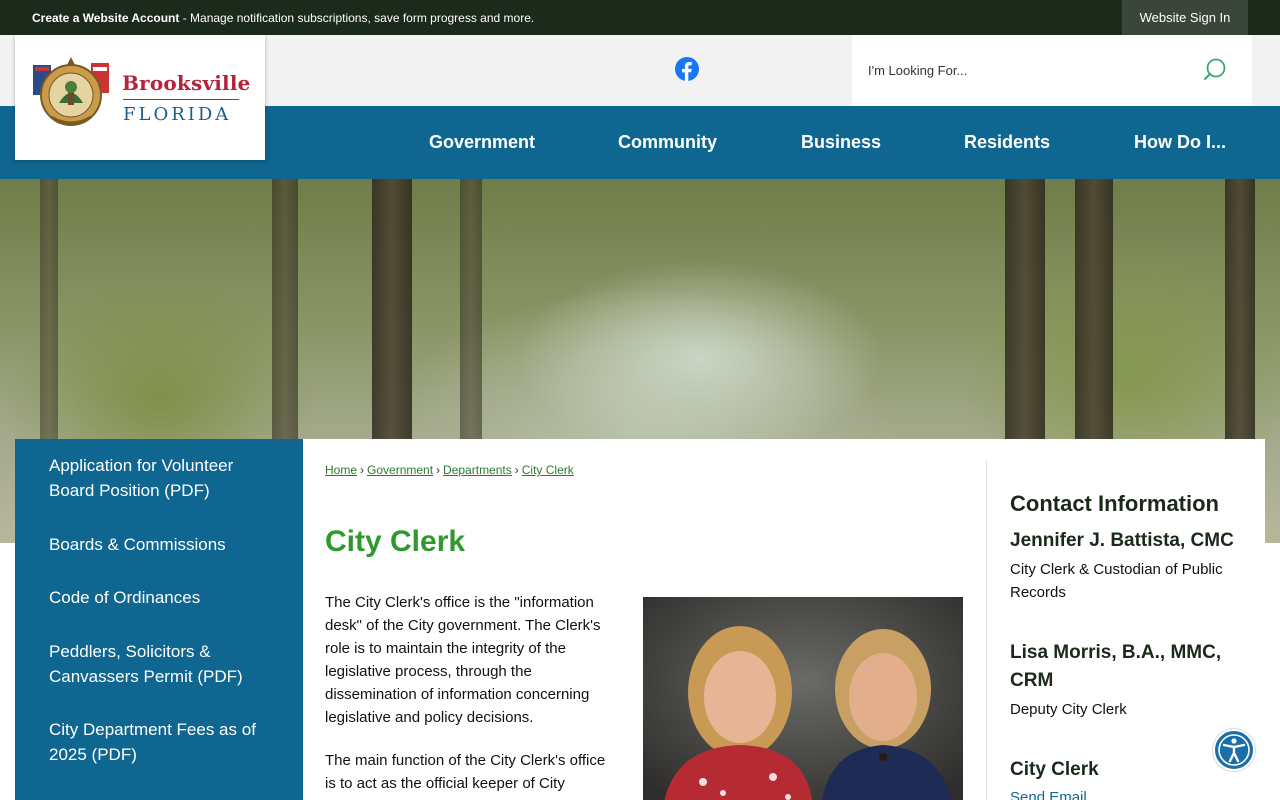  Describe the element at coordinates (71, 91) in the screenshot. I see `city-seal-icon` at that location.